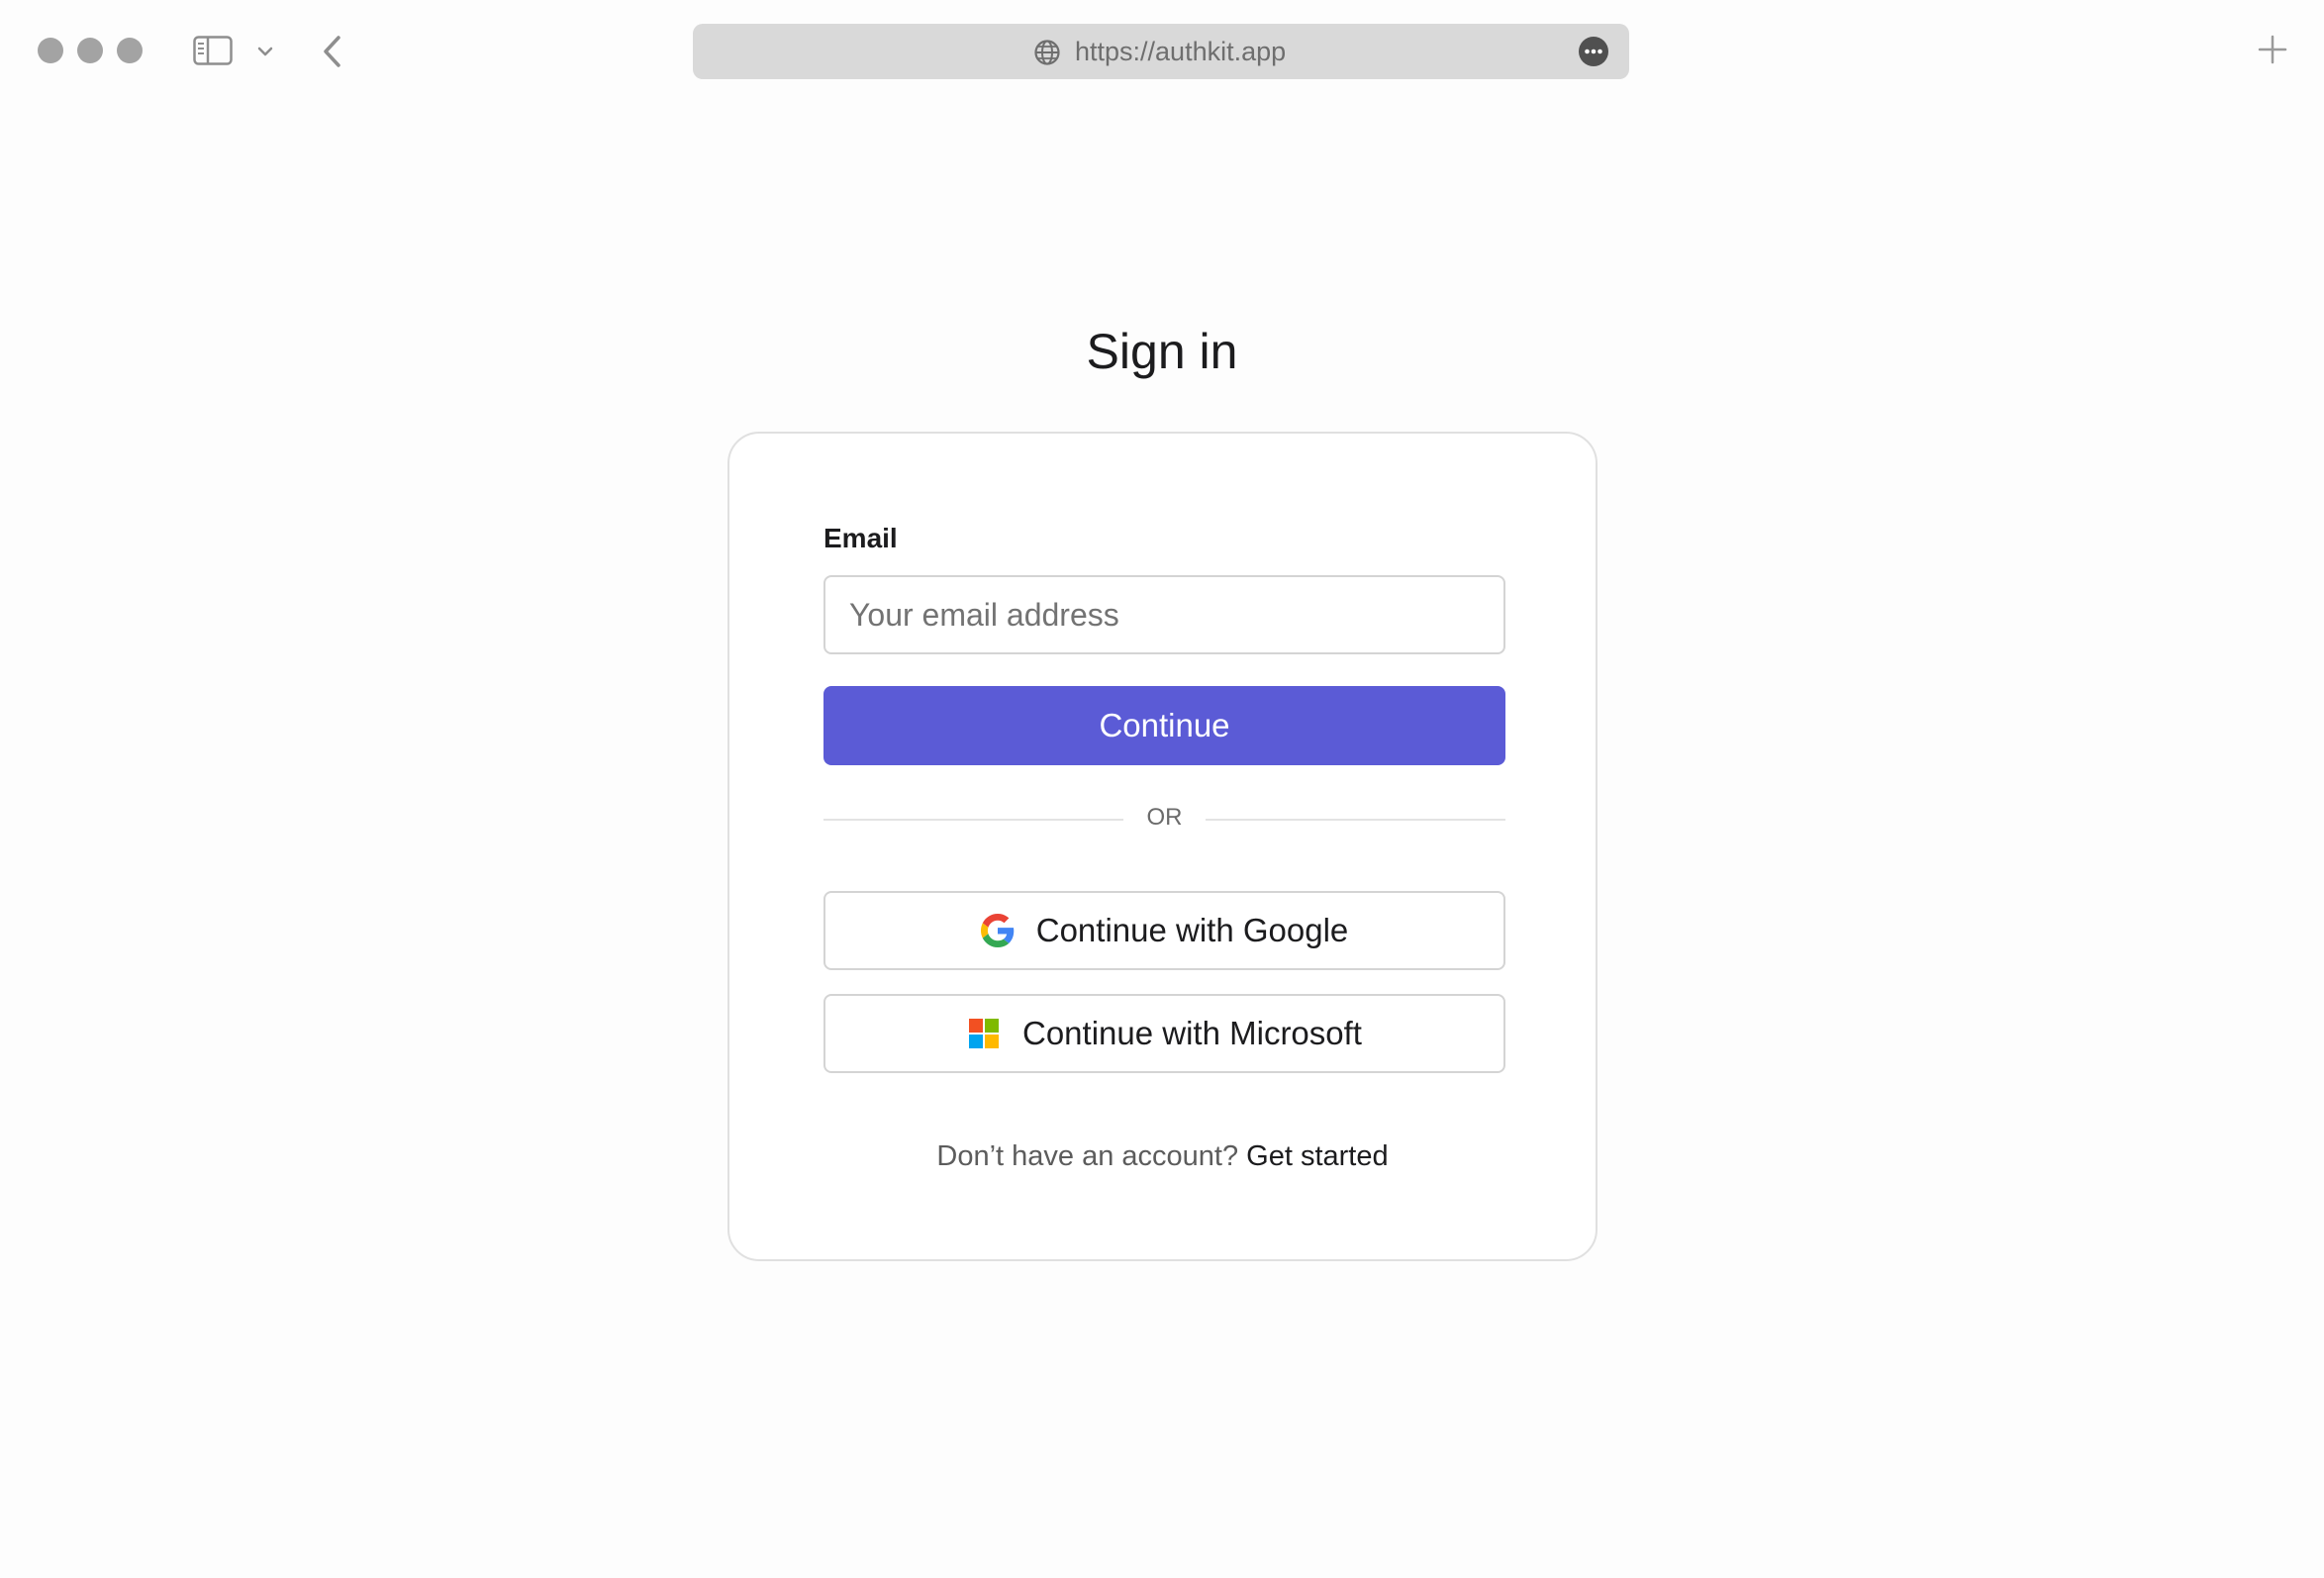 The height and width of the screenshot is (1578, 2324). What do you see at coordinates (1192, 930) in the screenshot?
I see `google-button-label: Continue with Google` at bounding box center [1192, 930].